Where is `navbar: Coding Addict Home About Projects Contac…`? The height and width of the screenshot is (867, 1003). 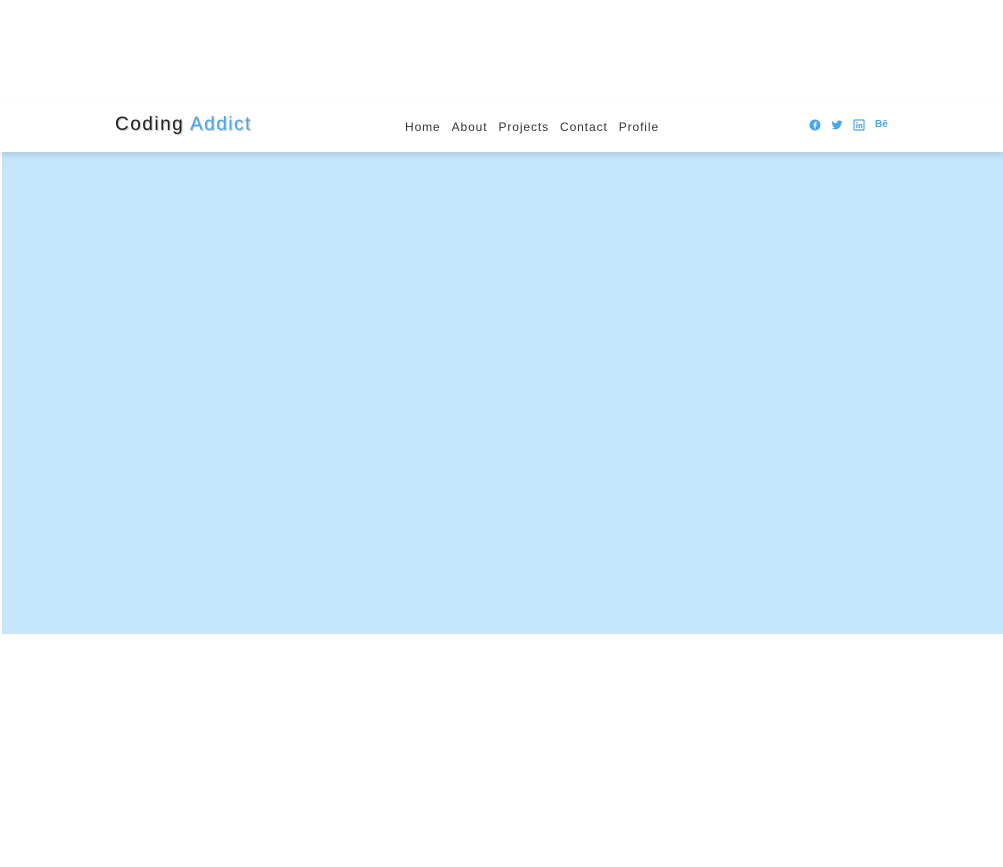
navbar: Coding Addict Home About Projects Contac… is located at coordinates (501, 126).